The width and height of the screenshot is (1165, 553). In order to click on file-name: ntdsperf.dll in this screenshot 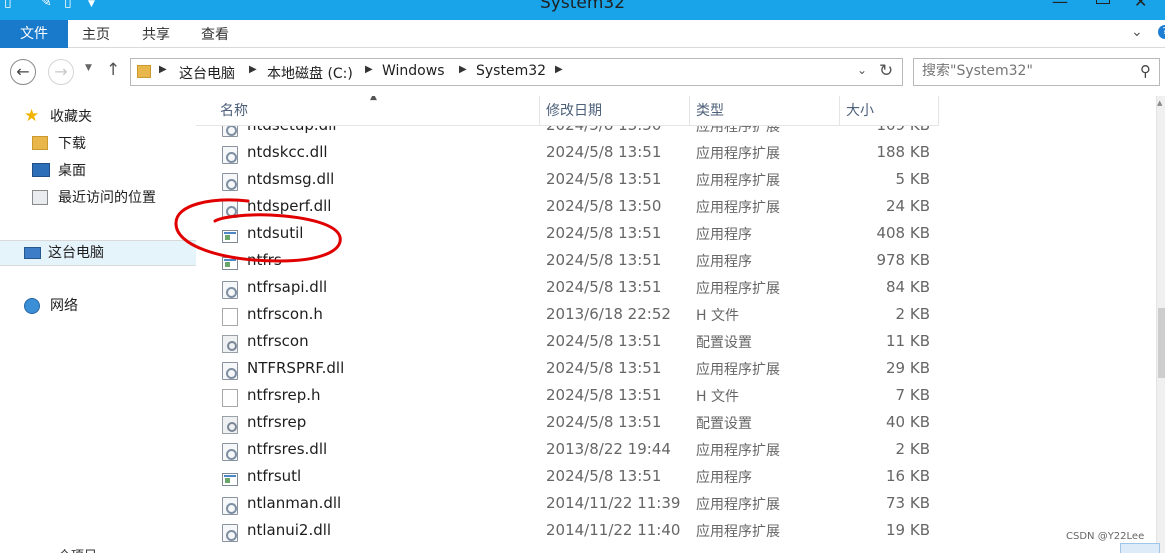, I will do `click(289, 206)`.